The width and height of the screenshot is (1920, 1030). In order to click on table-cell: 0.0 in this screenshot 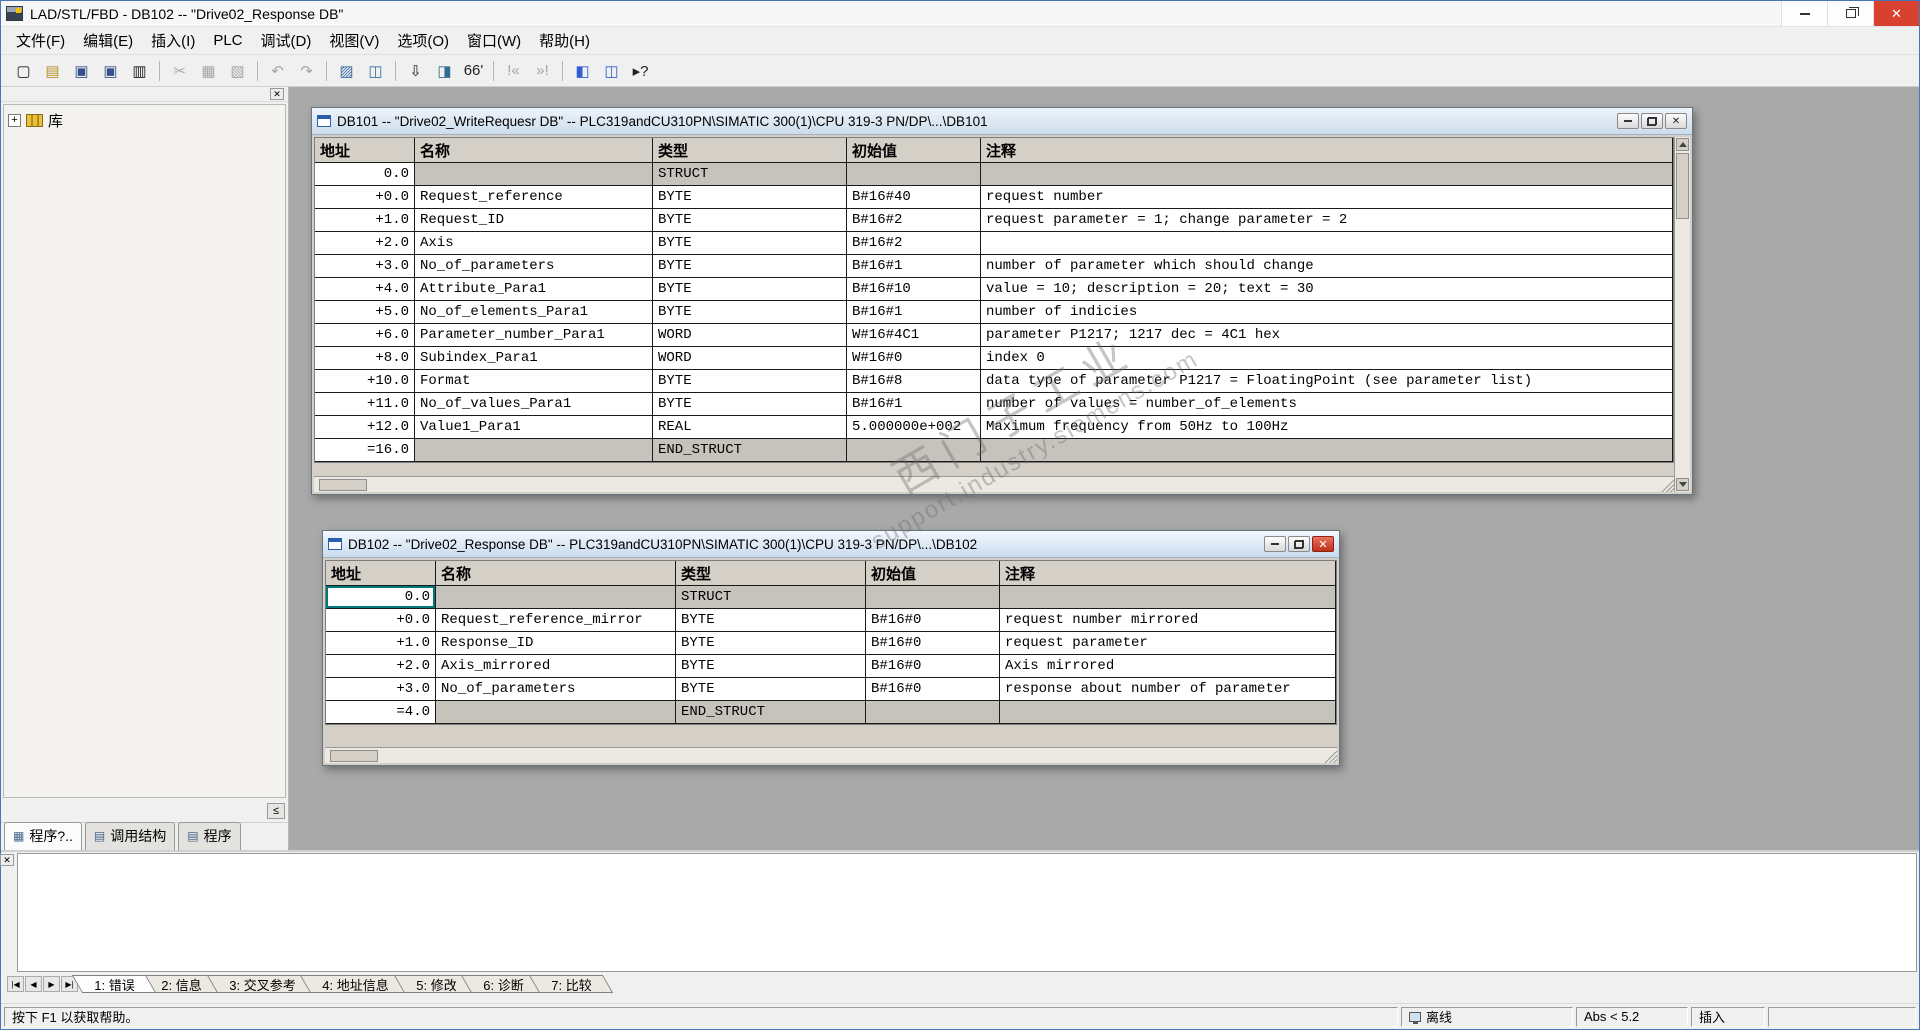, I will do `click(381, 597)`.